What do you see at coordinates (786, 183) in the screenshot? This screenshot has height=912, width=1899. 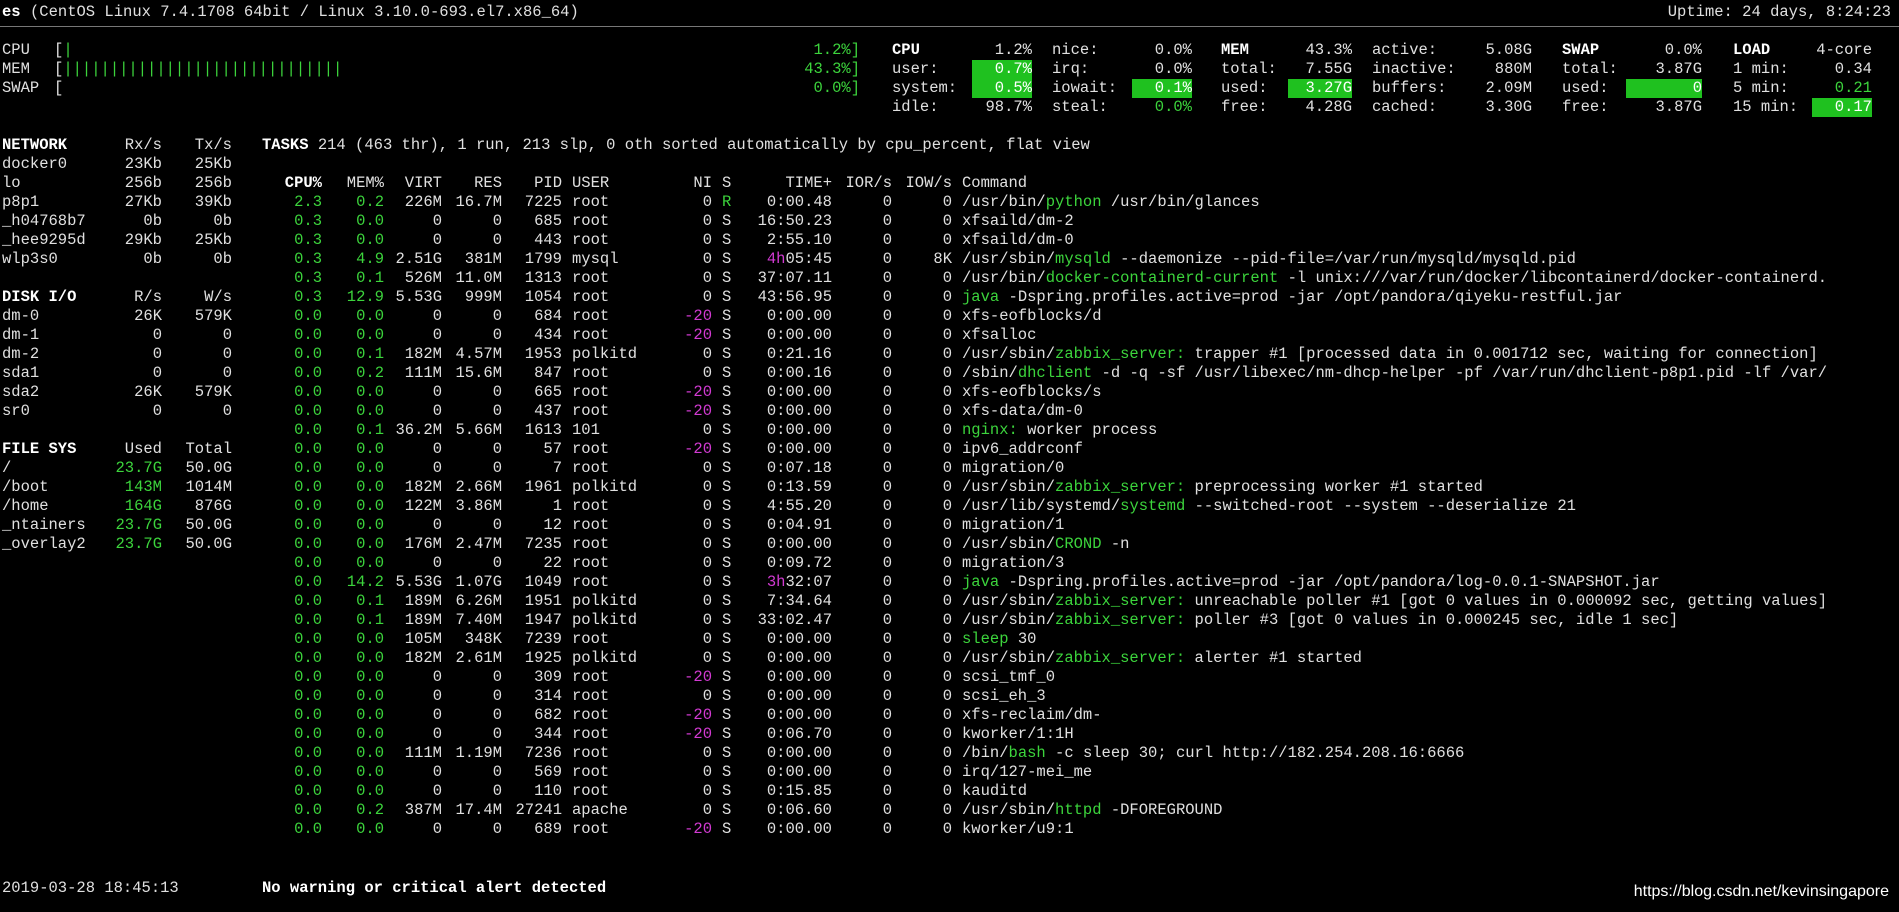 I see `col-time: TIME+` at bounding box center [786, 183].